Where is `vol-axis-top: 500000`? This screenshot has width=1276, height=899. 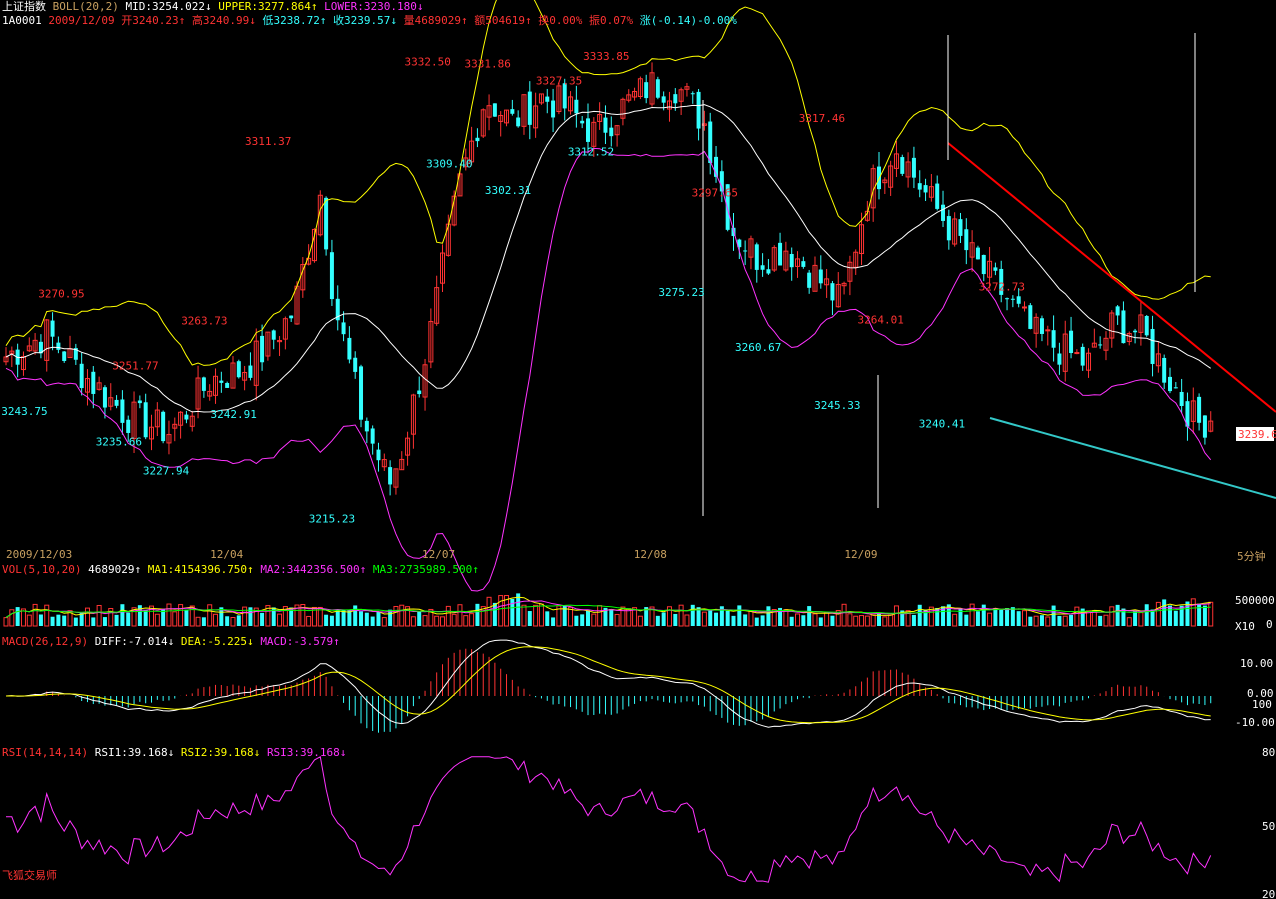 vol-axis-top: 500000 is located at coordinates (1255, 600).